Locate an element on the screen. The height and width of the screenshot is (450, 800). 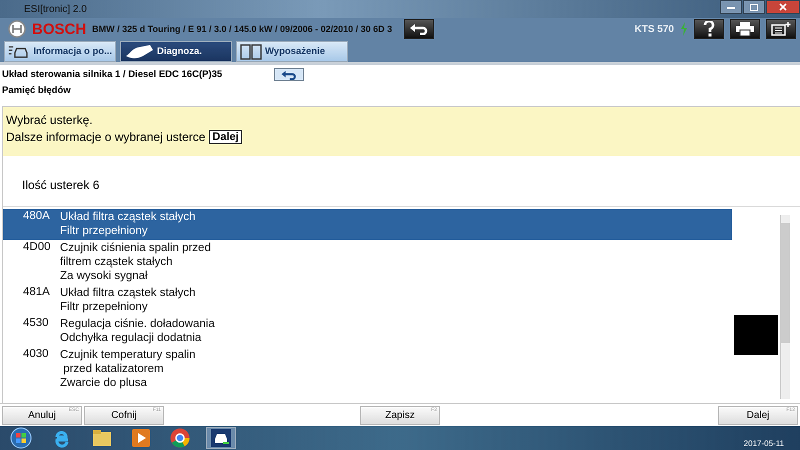
minimize-icon is located at coordinates (731, 7).